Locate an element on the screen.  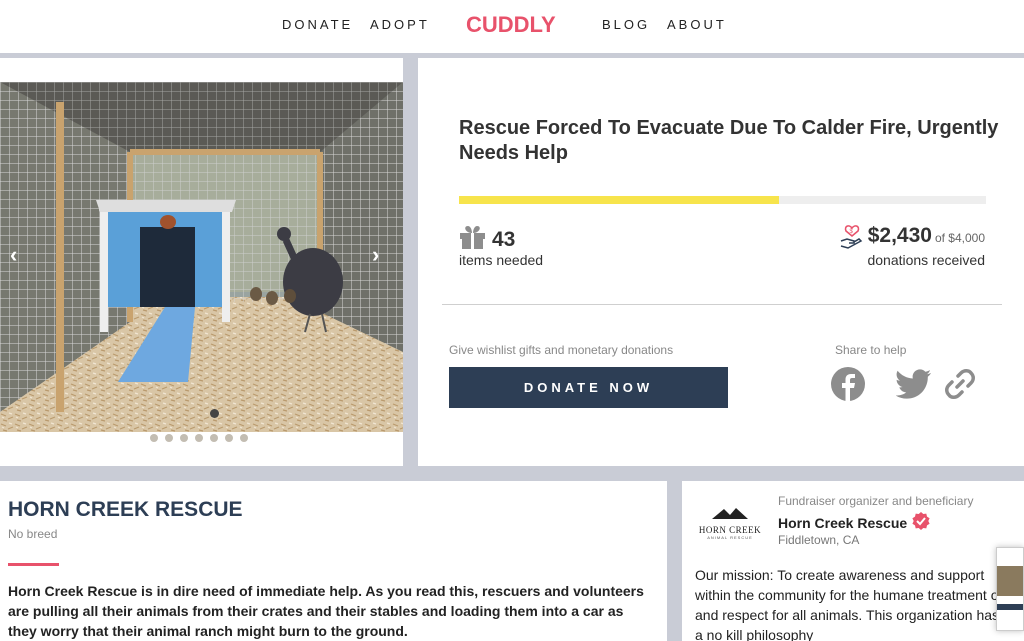
items-label: items needed is located at coordinates (501, 260).